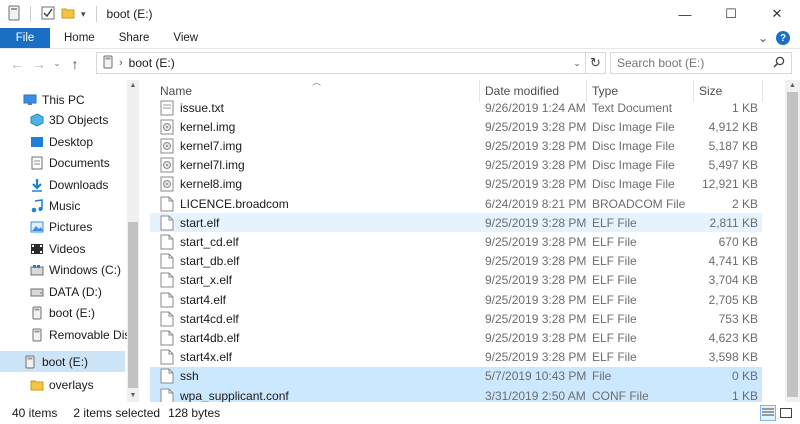 Image resolution: width=800 pixels, height=424 pixels. Describe the element at coordinates (577, 63) in the screenshot. I see `address-dropdown-icon: ⌄` at that location.